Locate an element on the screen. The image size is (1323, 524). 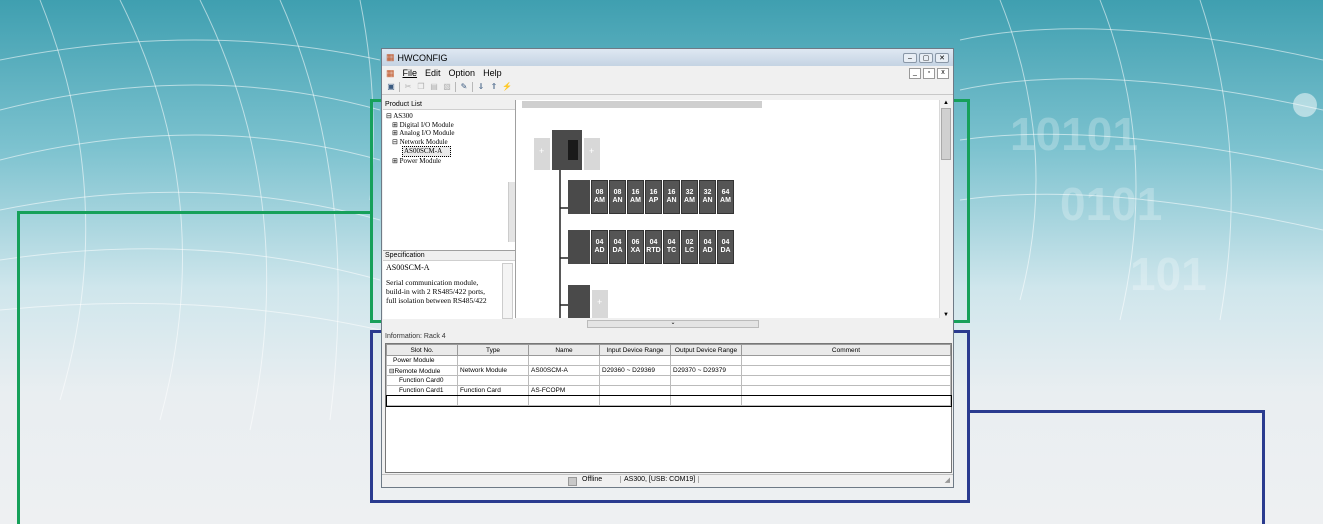
download-icon: ⇓ is located at coordinates (481, 87).